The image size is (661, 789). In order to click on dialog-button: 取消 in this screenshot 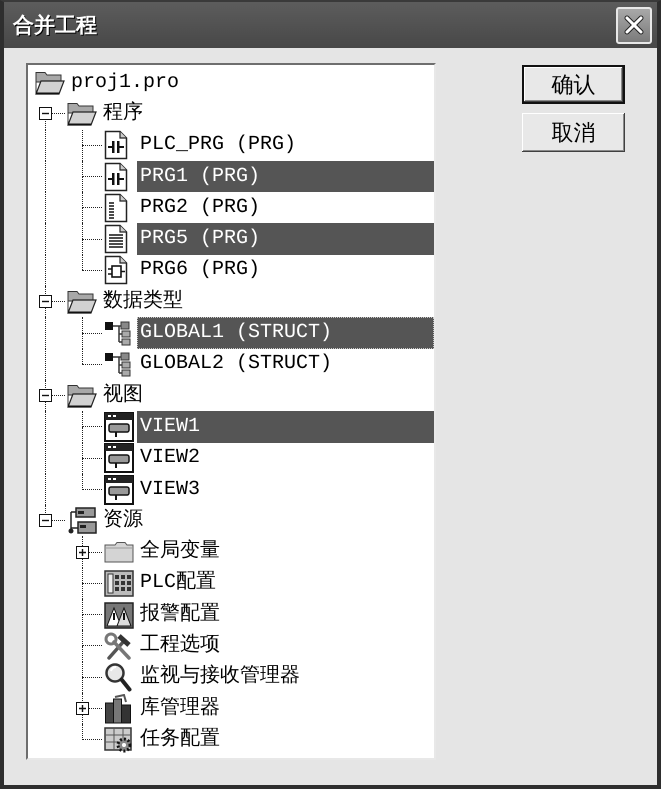, I will do `click(573, 132)`.